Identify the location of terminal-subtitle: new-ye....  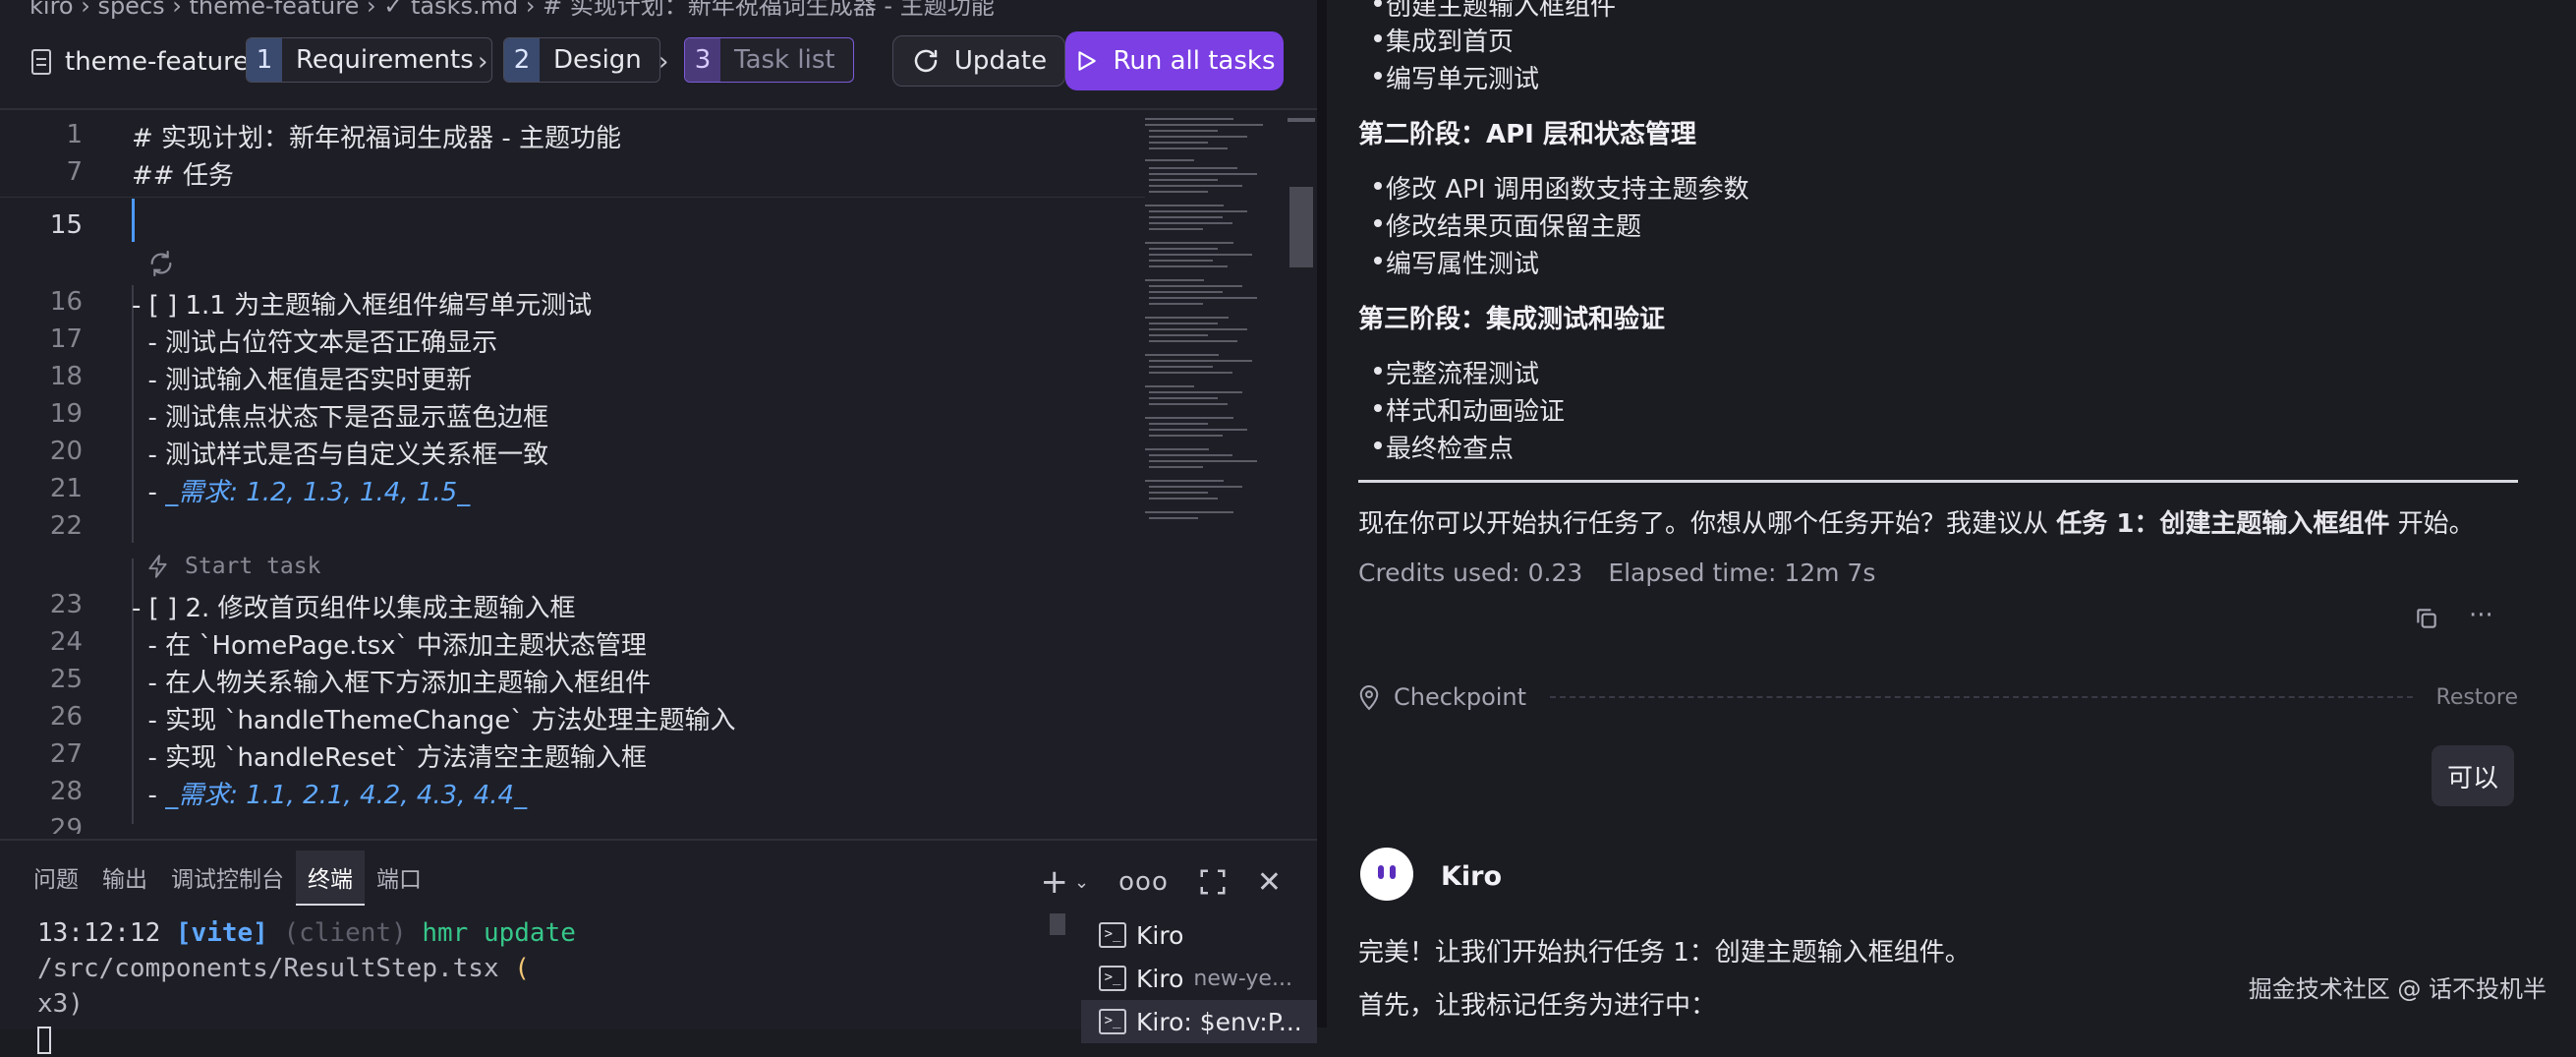
(1242, 978).